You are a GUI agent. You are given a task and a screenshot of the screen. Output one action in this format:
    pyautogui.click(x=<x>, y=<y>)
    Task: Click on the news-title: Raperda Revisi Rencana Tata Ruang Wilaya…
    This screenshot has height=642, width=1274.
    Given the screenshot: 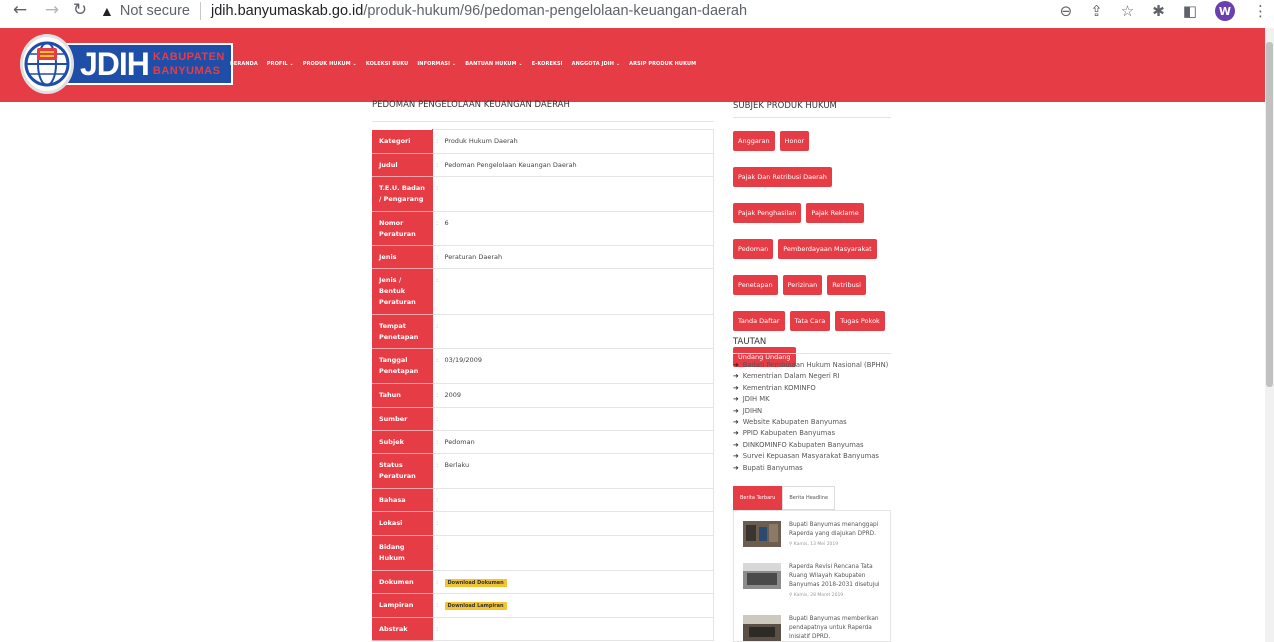 What is the action you would take?
    pyautogui.click(x=834, y=576)
    